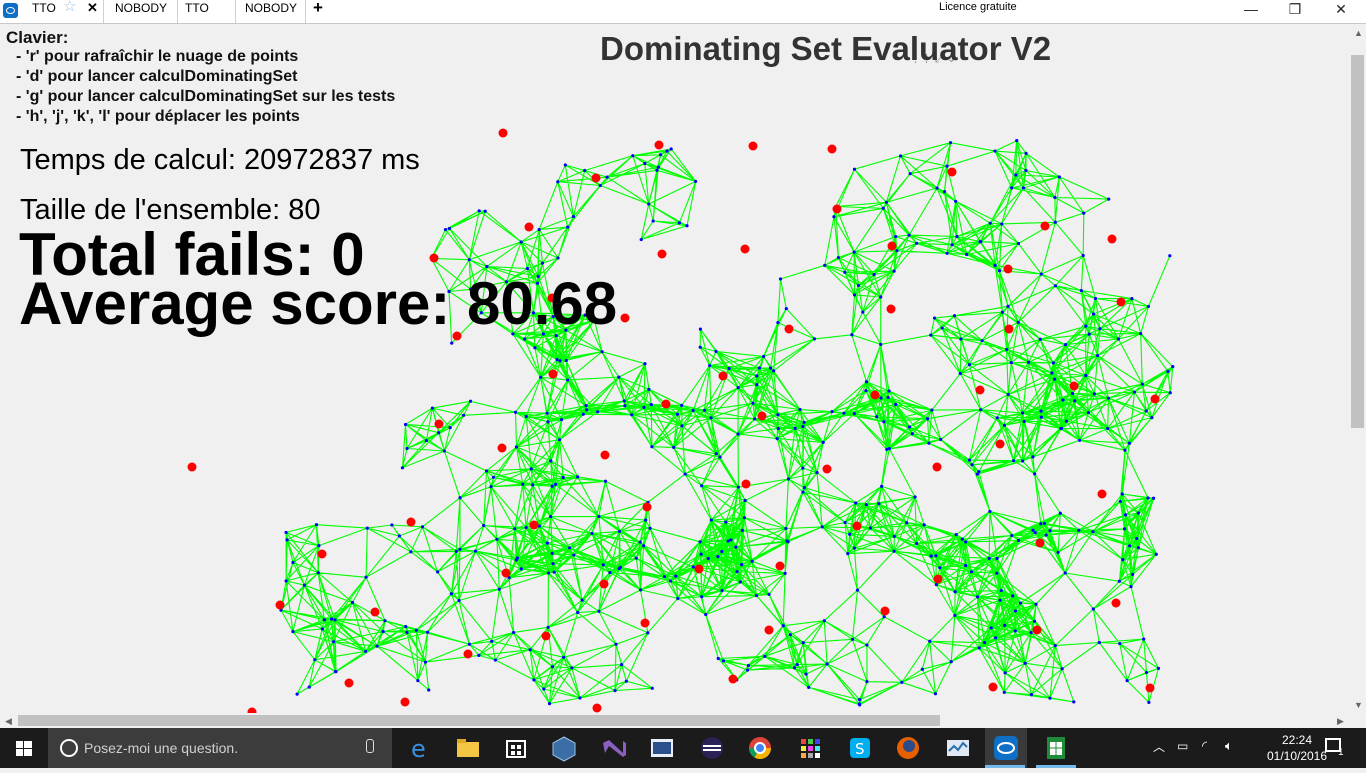  I want to click on task-monitor-icon, so click(958, 748).